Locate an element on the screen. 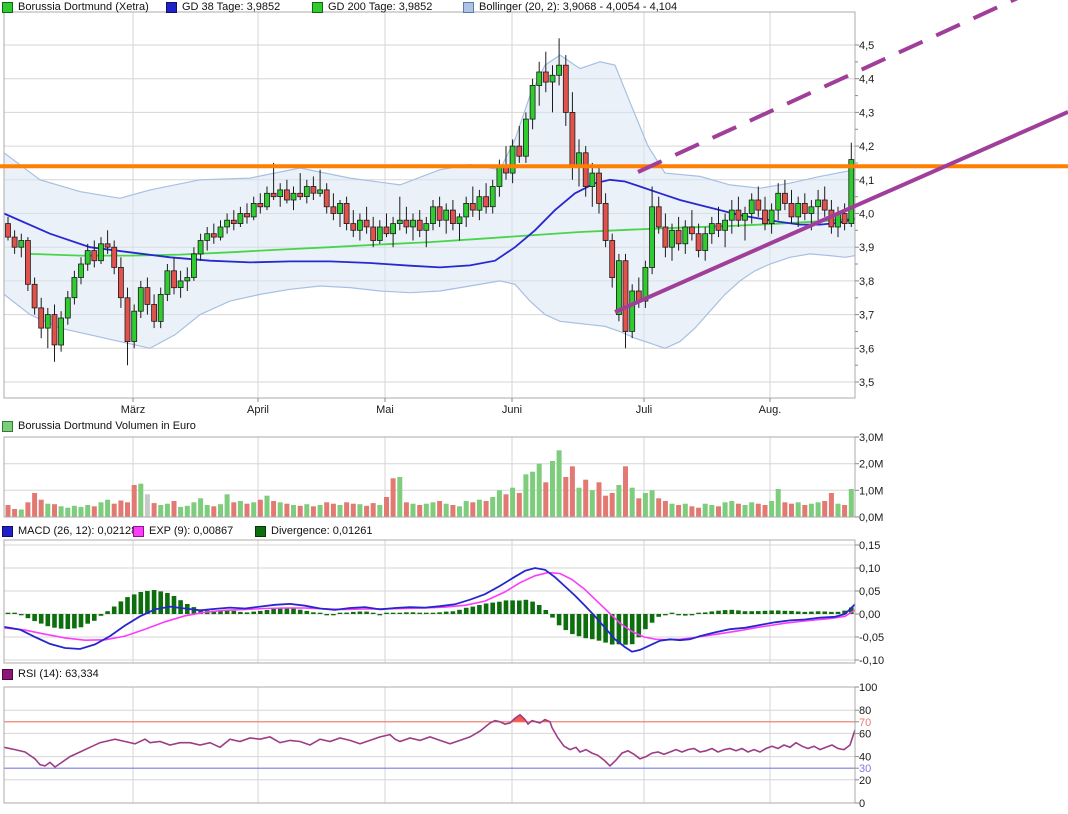 The image size is (1068, 814). svg-text: 4,3 is located at coordinates (866, 113).